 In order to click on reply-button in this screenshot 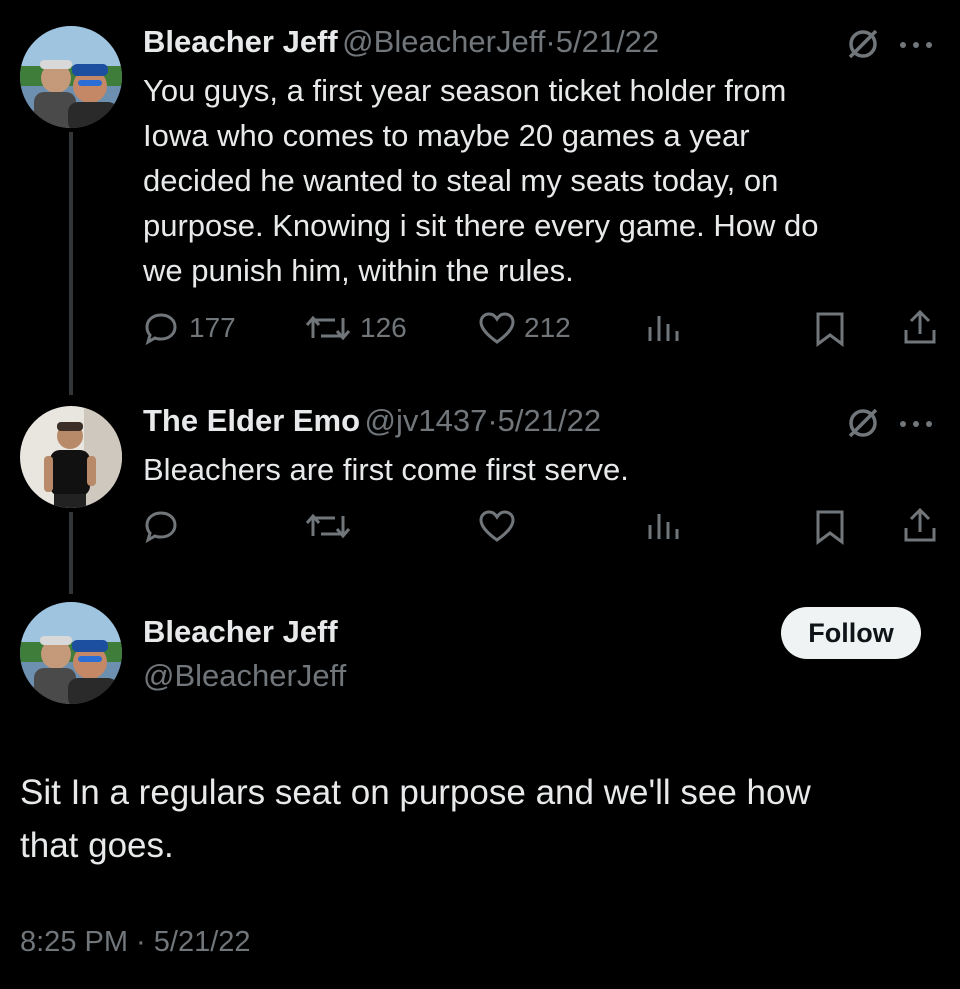, I will do `click(161, 526)`.